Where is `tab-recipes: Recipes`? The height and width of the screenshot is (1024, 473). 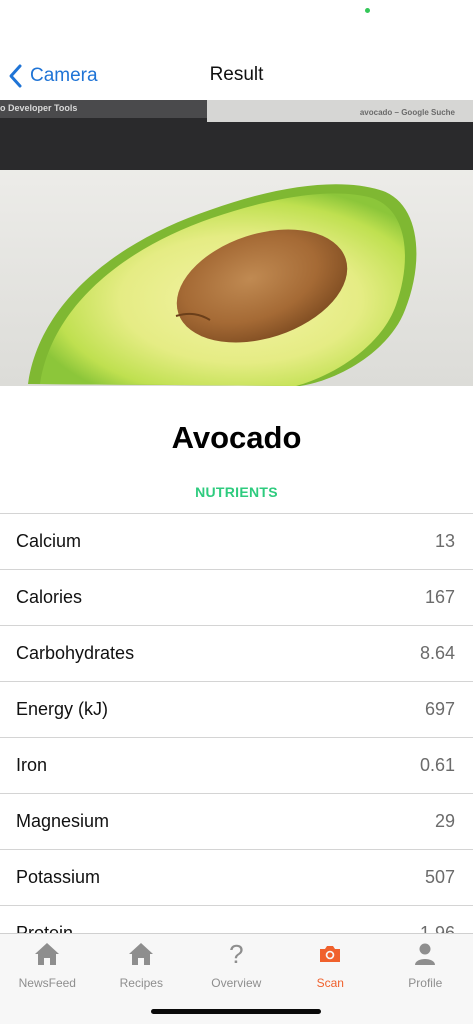
tab-recipes: Recipes is located at coordinates (141, 965).